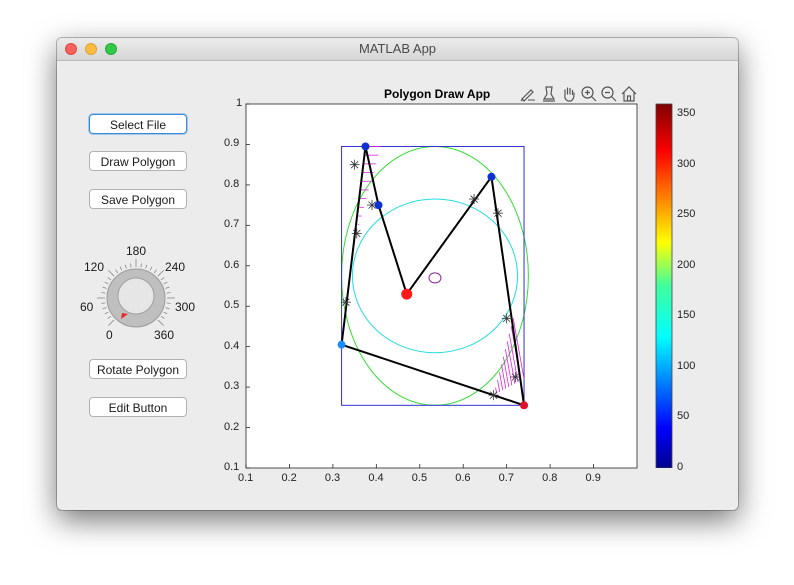 Image resolution: width=794 pixels, height=585 pixels. What do you see at coordinates (246, 478) in the screenshot?
I see `x-tick-label: 0.1` at bounding box center [246, 478].